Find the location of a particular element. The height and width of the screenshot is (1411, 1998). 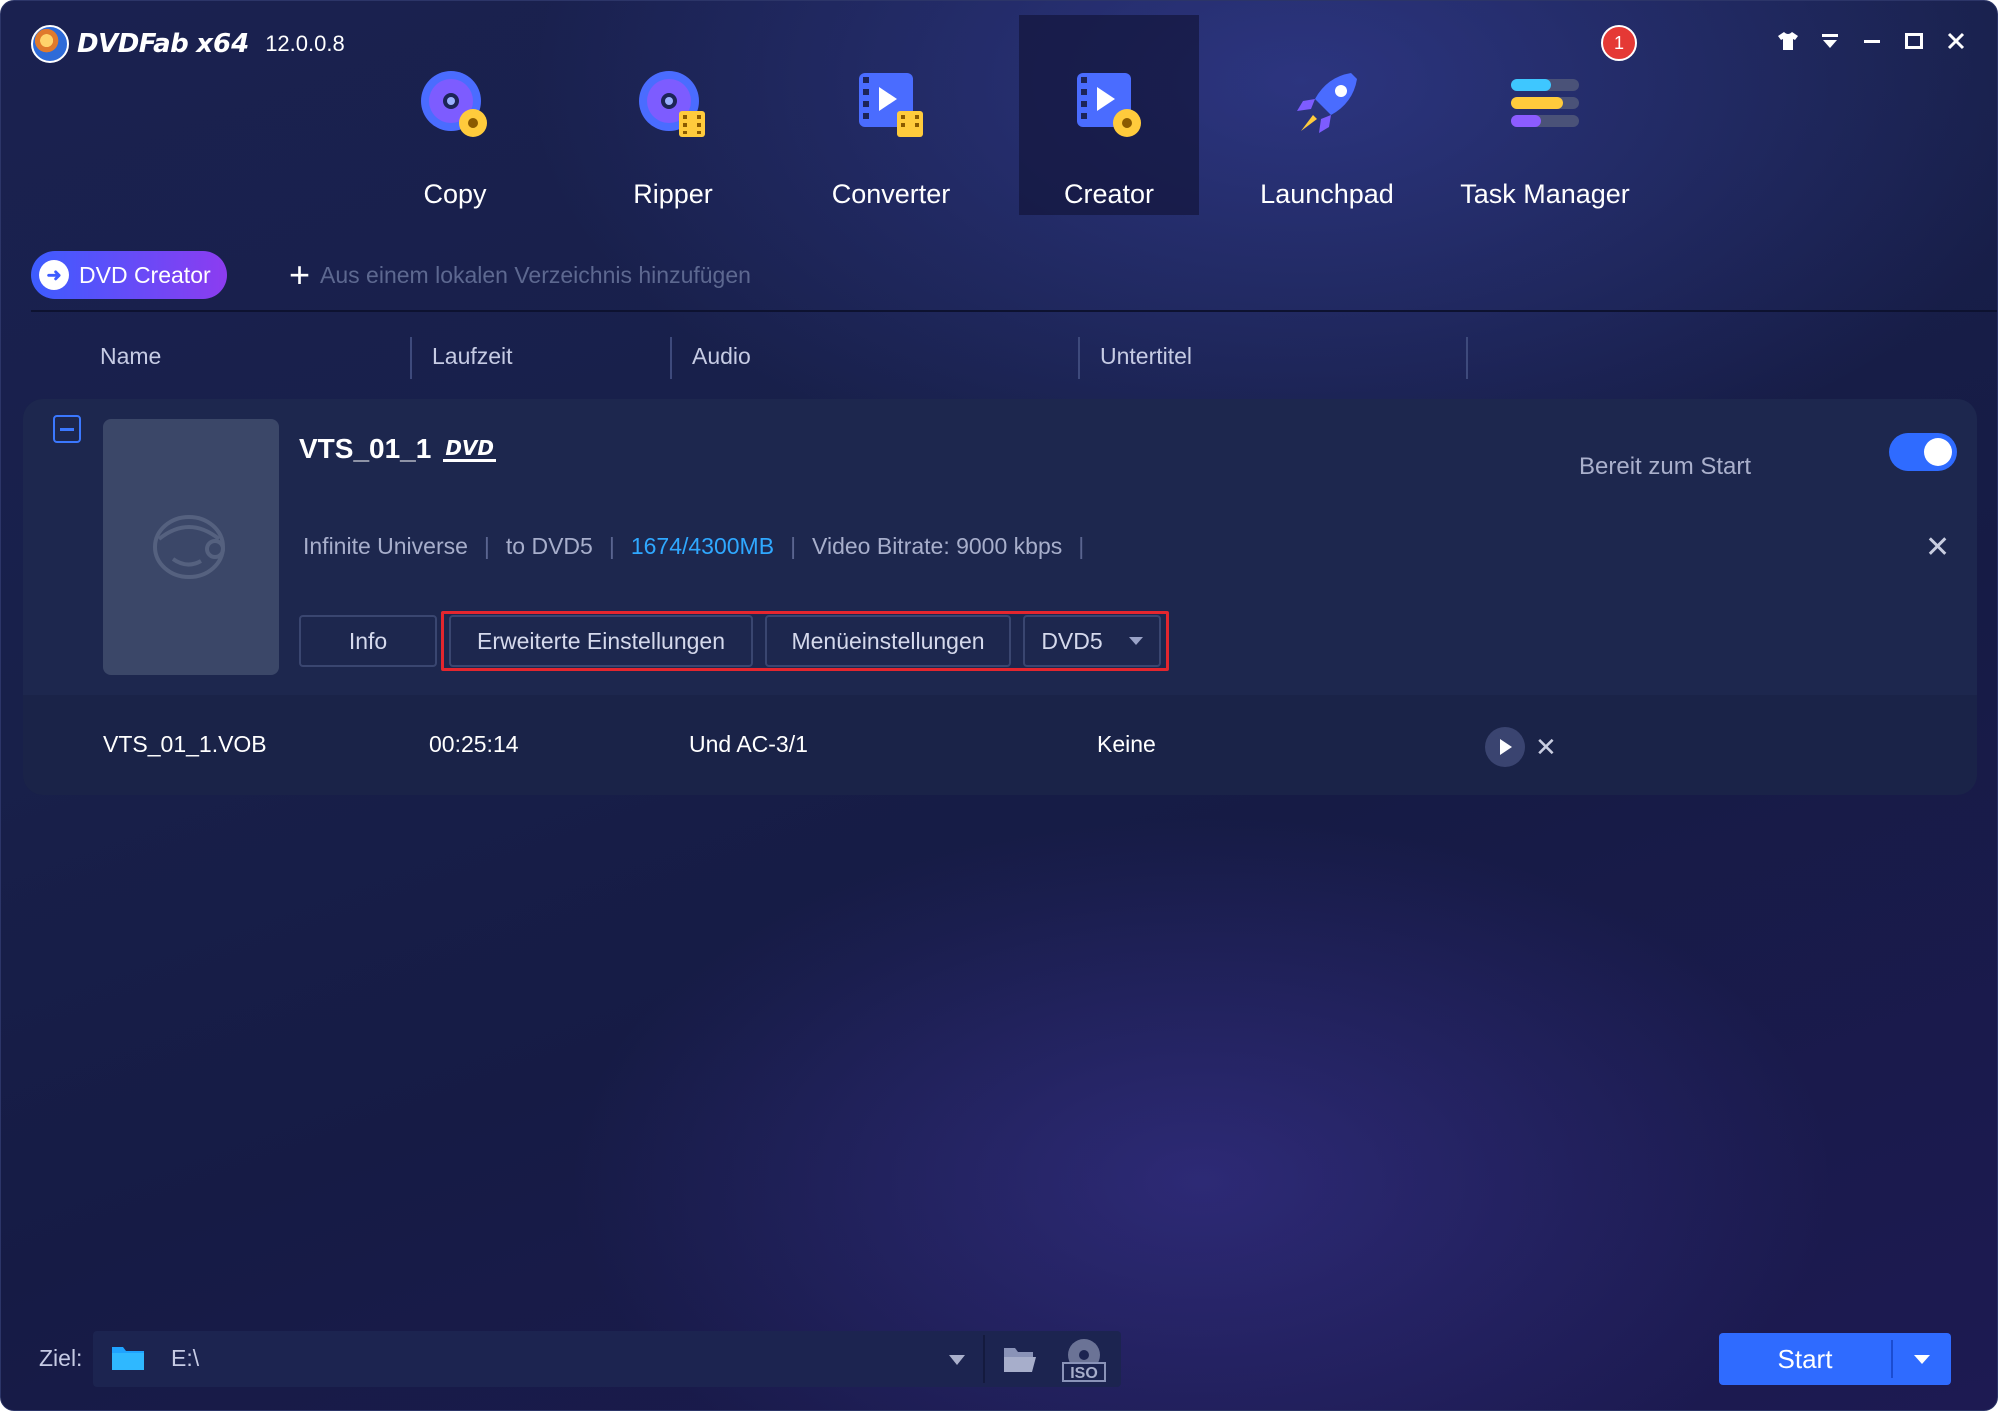

folder-icon is located at coordinates (128, 1358).